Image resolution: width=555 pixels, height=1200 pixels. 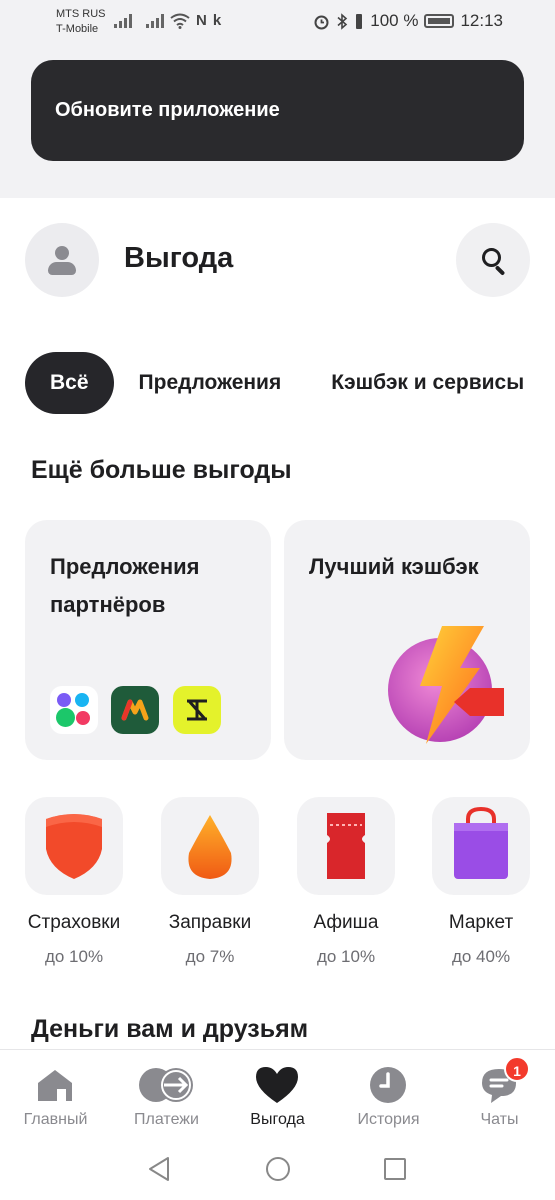 I want to click on shopping-bag-icon, so click(x=481, y=842).